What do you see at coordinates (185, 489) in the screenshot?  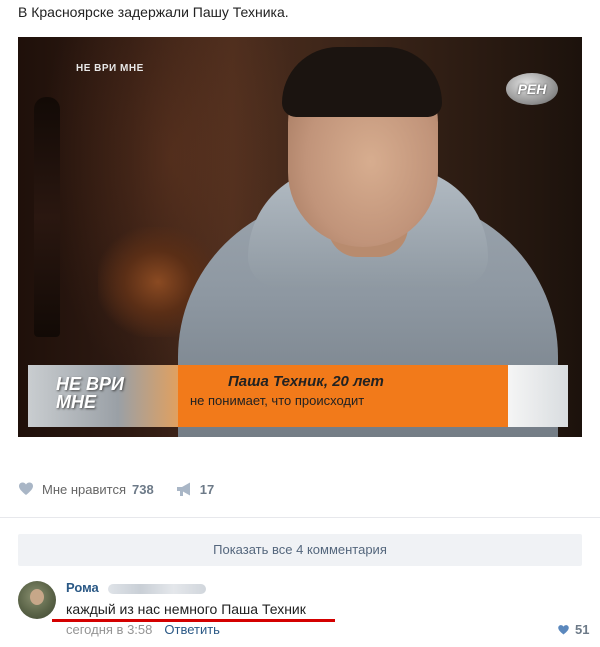 I see `megaphone-icon` at bounding box center [185, 489].